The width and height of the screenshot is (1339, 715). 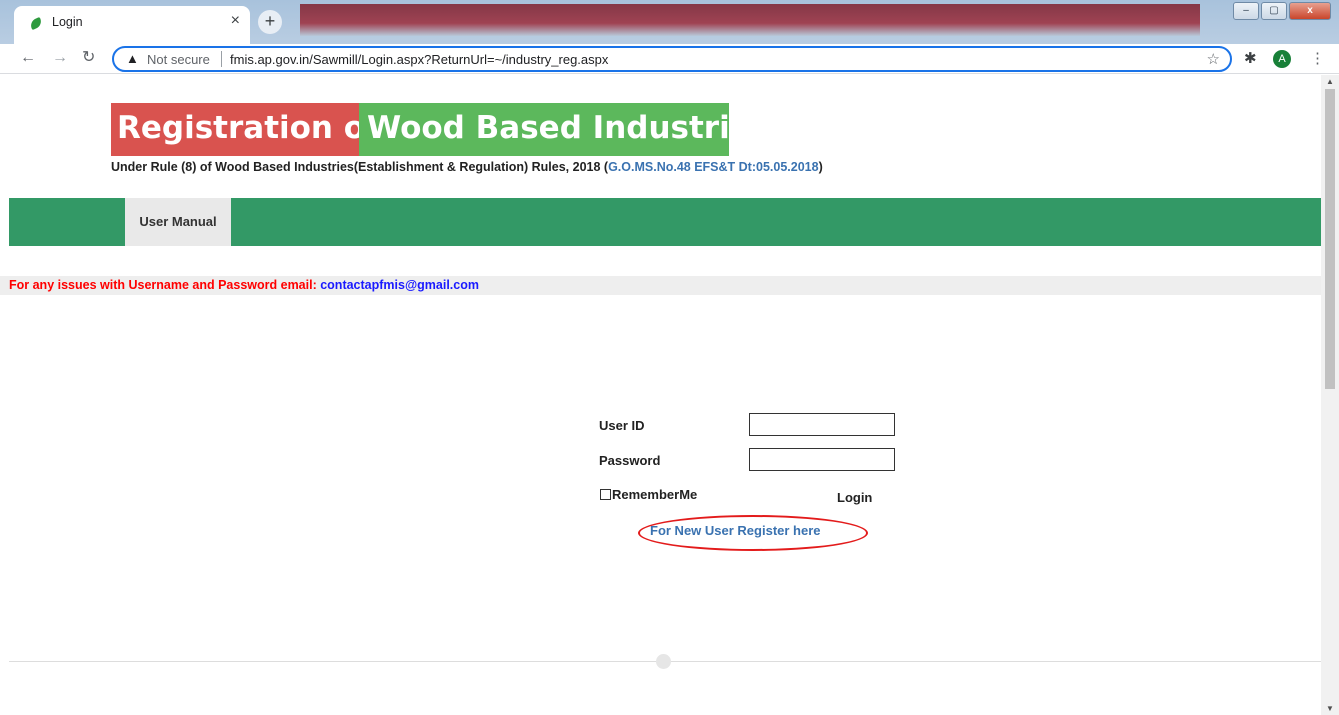 I want to click on forward-icon: →, so click(x=60, y=58).